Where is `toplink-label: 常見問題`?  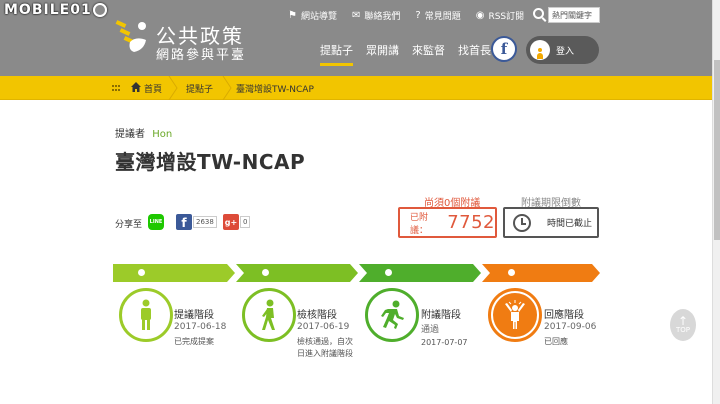
toplink-label: 常見問題 is located at coordinates (442, 17).